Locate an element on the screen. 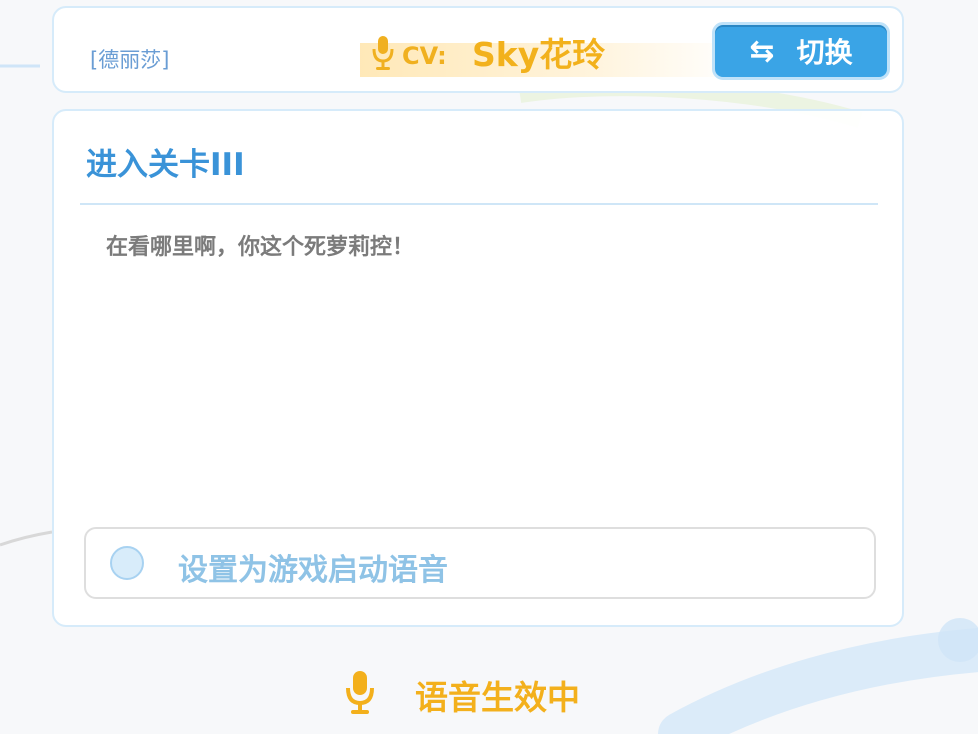 This screenshot has width=978, height=734. title-divider is located at coordinates (479, 204).